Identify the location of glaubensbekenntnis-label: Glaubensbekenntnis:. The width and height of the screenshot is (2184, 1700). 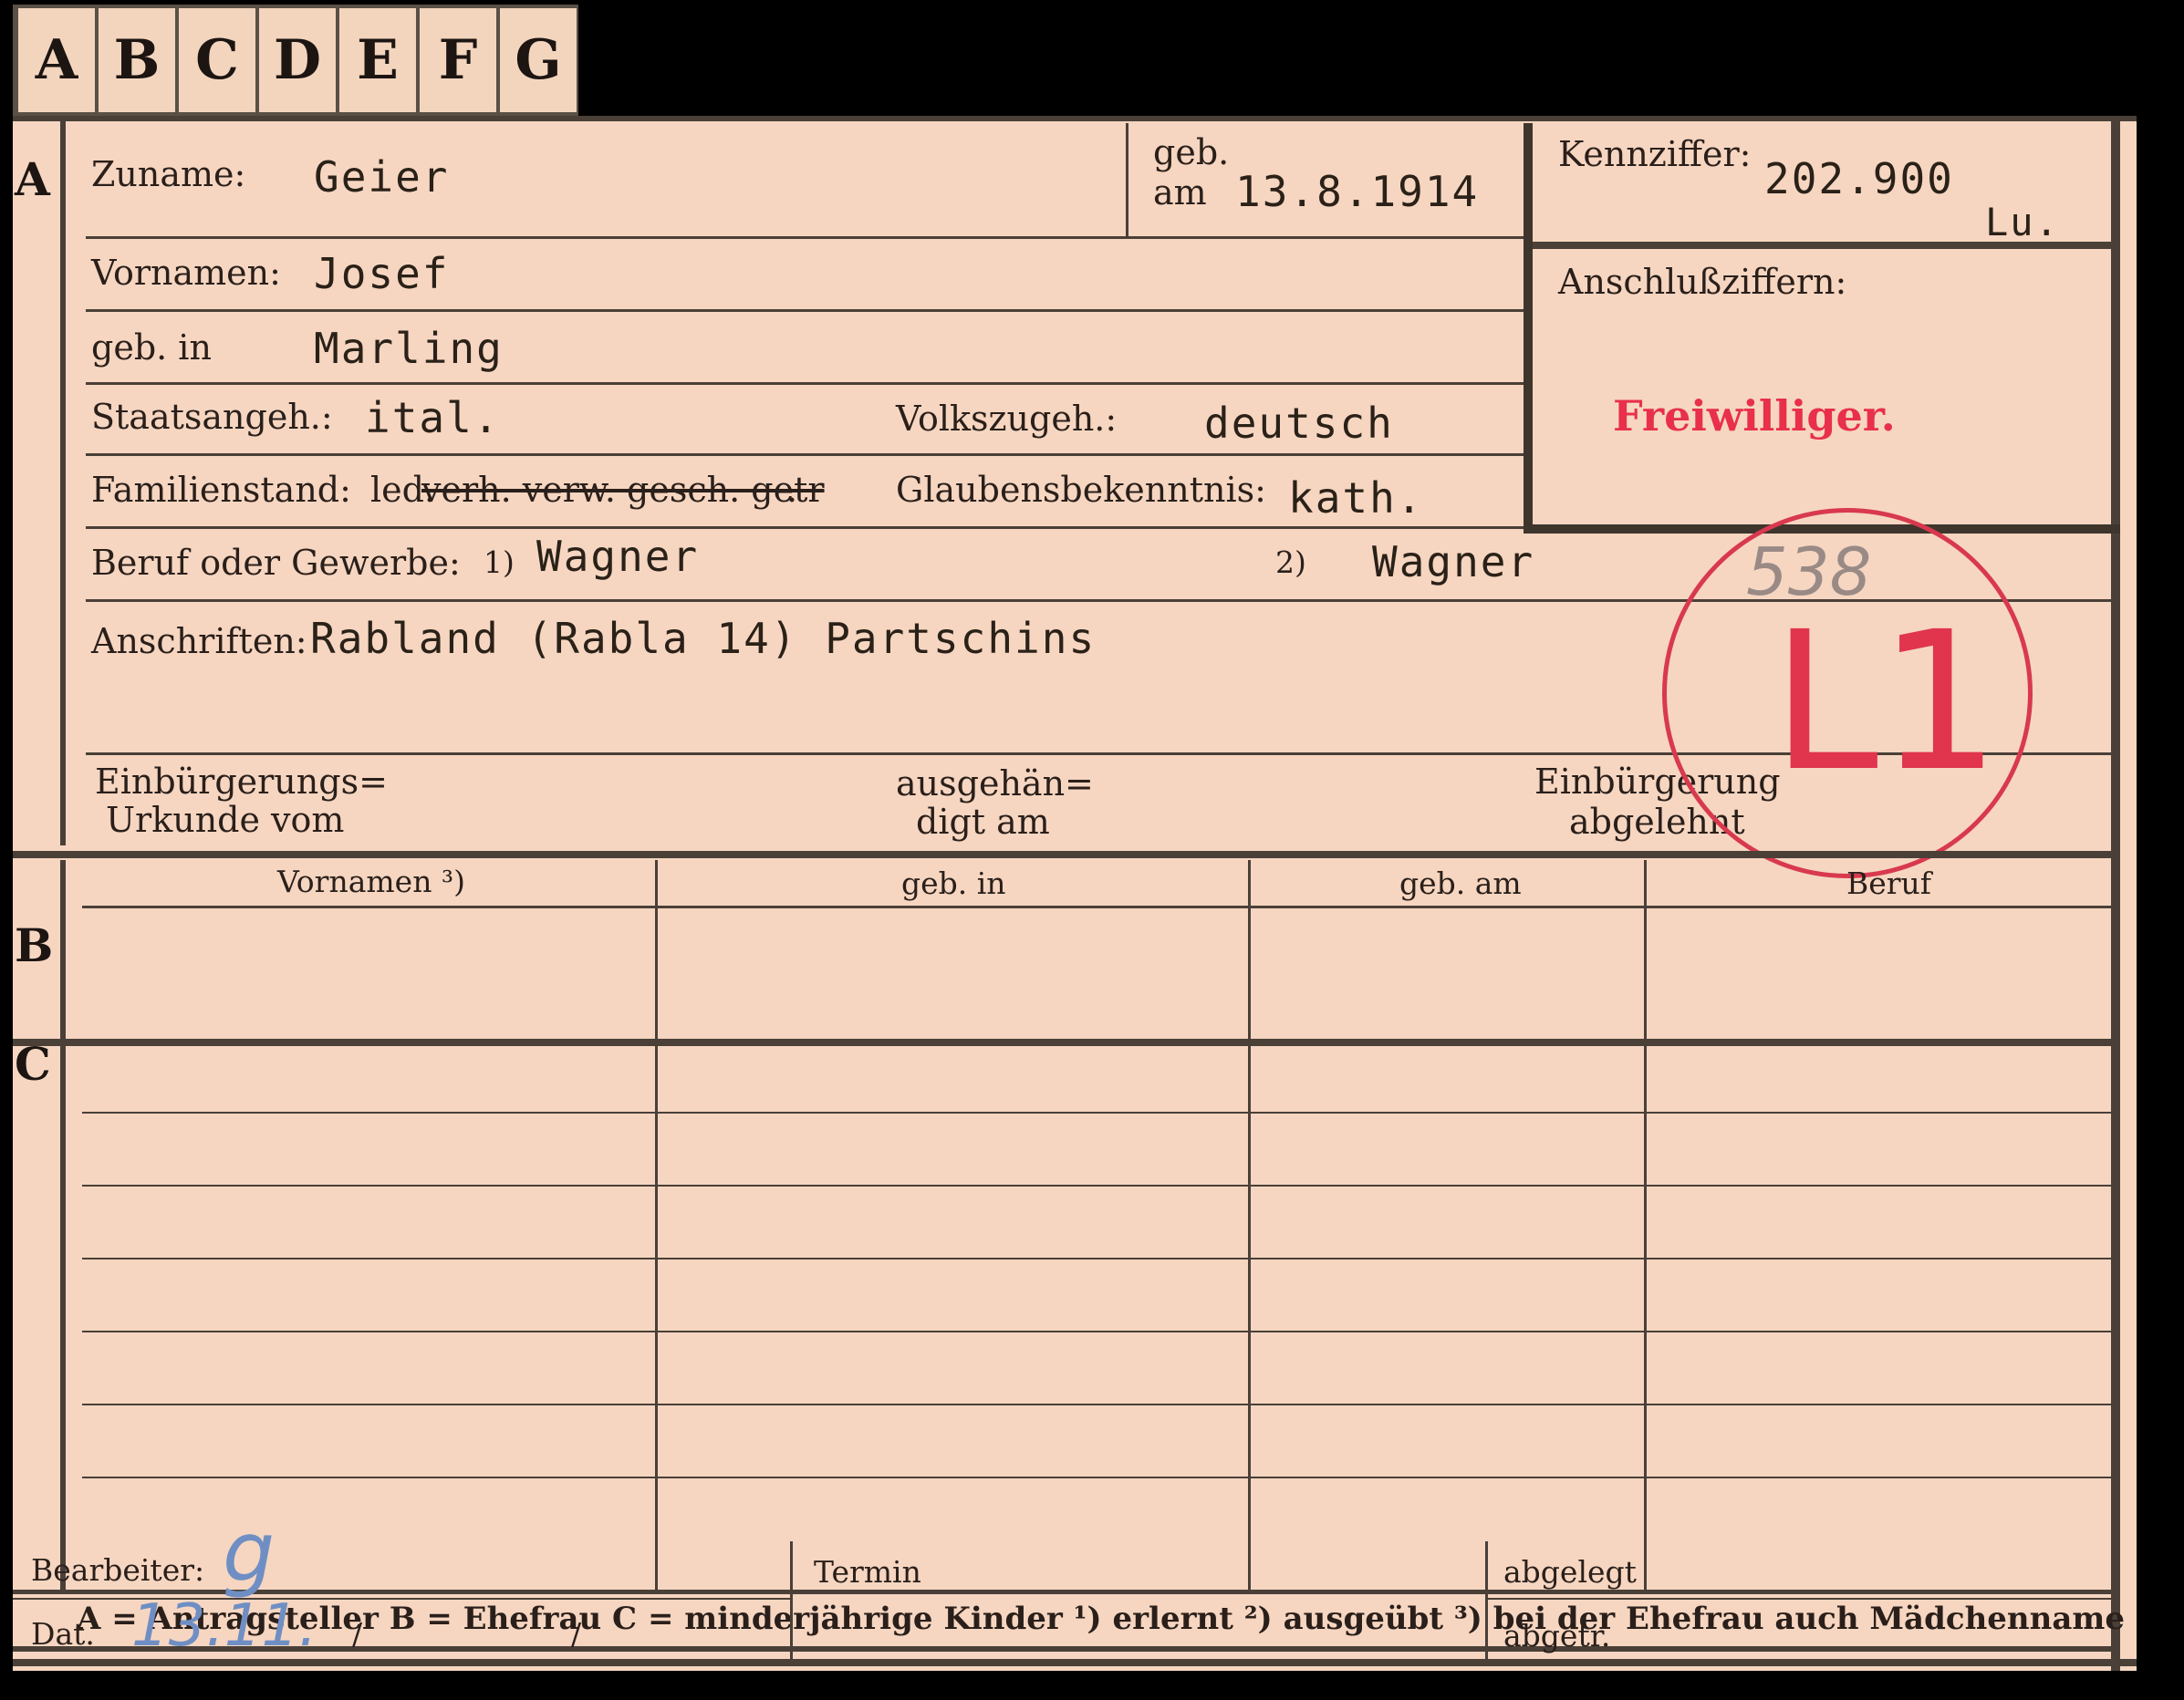
(1081, 490).